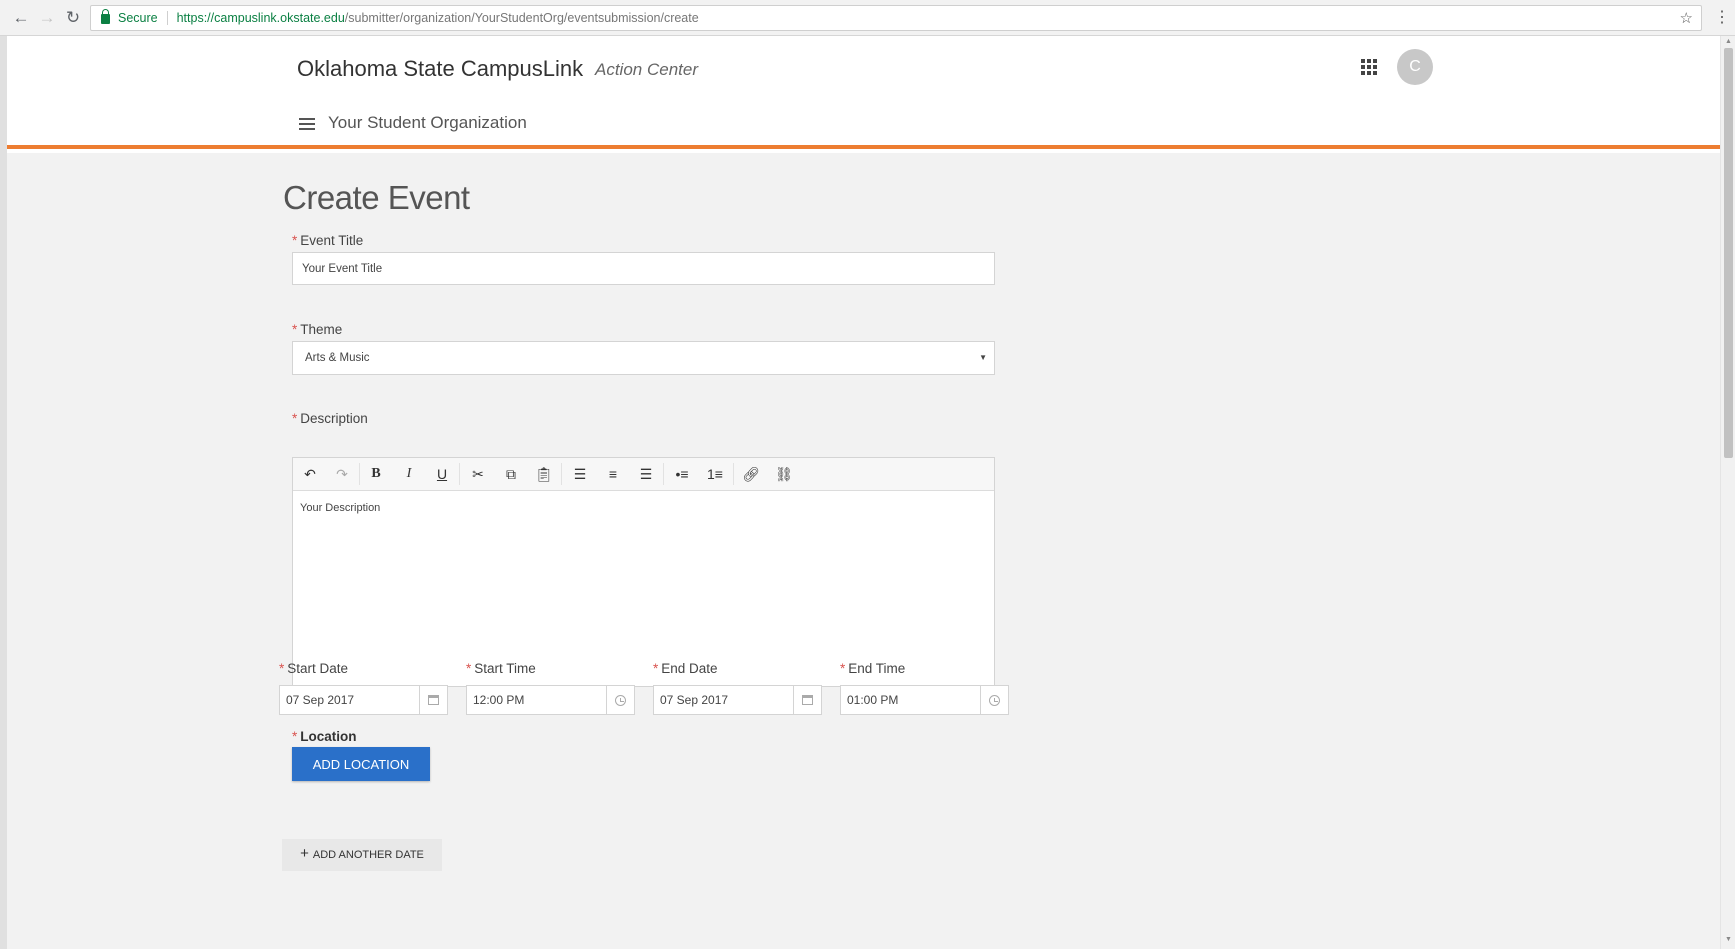 This screenshot has width=1735, height=949. I want to click on event-title-label-text: Event Title, so click(332, 240).